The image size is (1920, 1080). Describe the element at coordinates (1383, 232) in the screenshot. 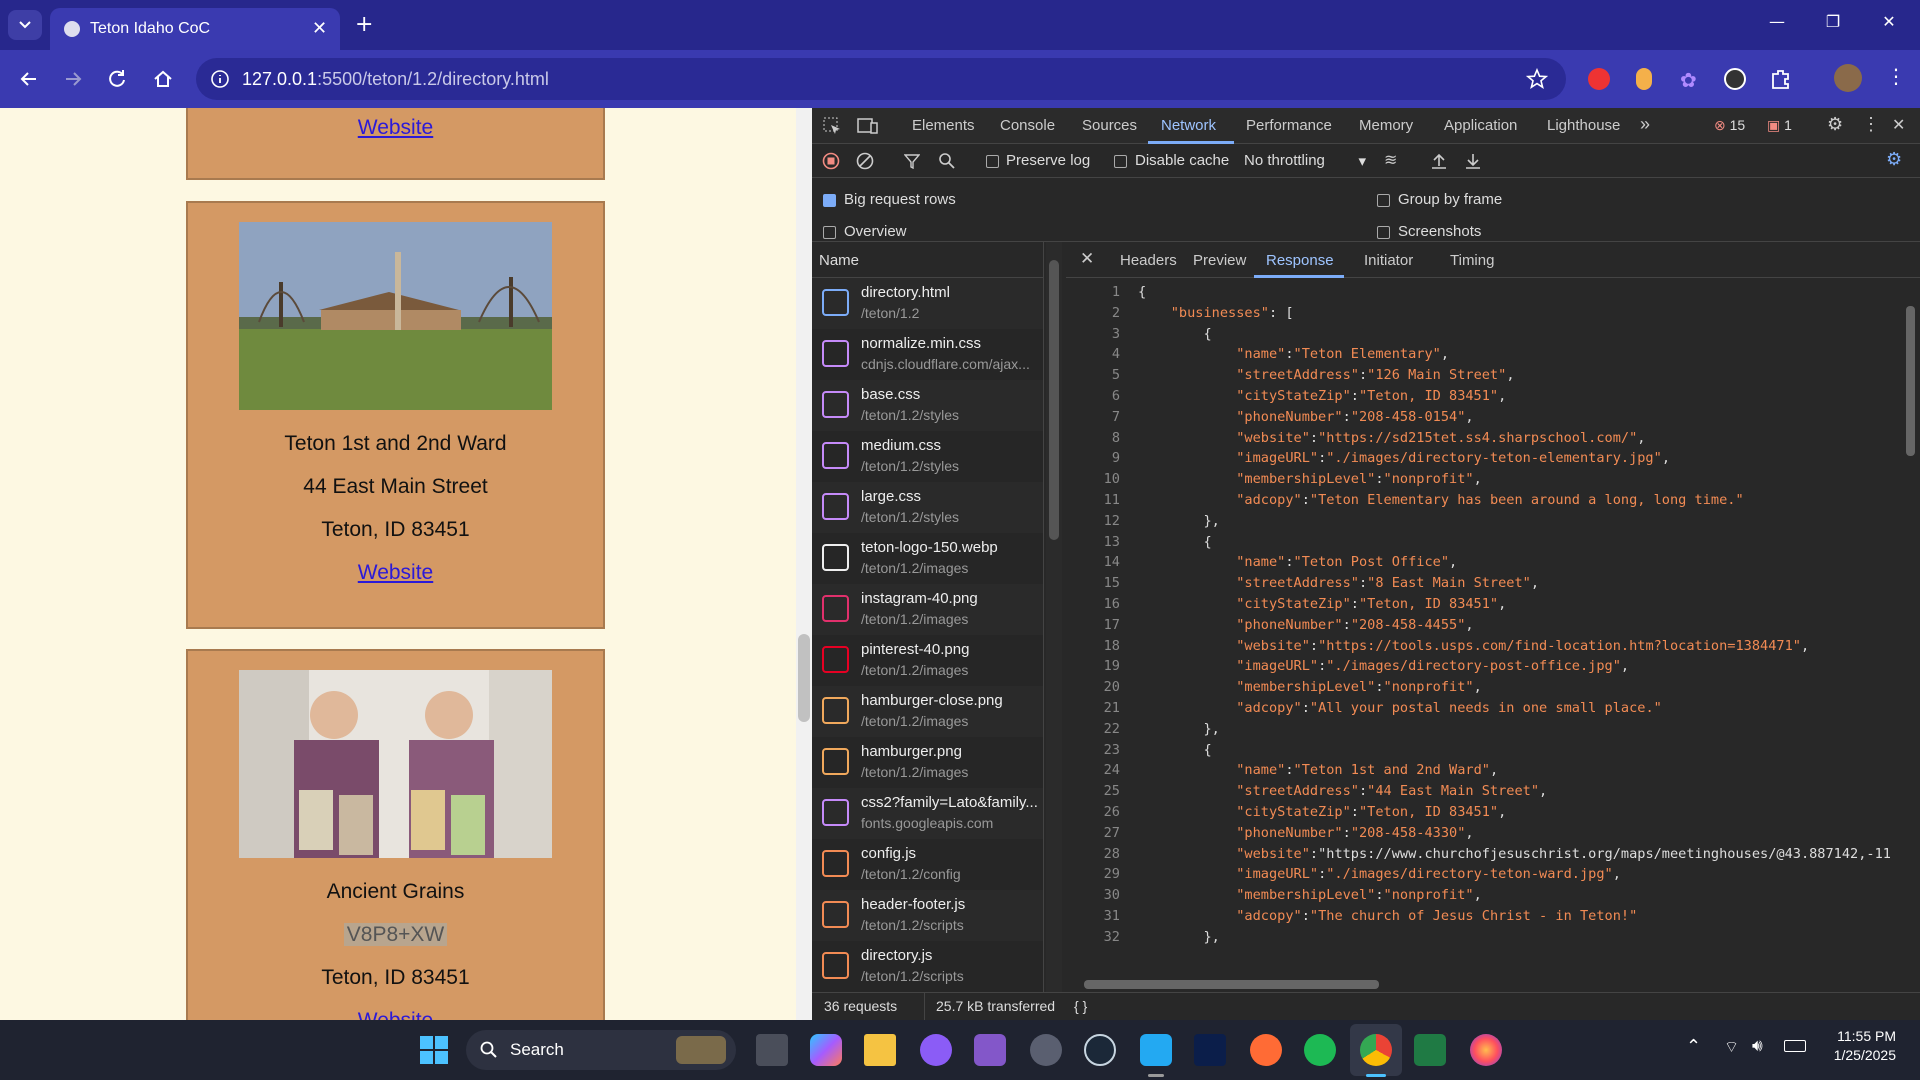

I see `screenshots-checkbox` at that location.